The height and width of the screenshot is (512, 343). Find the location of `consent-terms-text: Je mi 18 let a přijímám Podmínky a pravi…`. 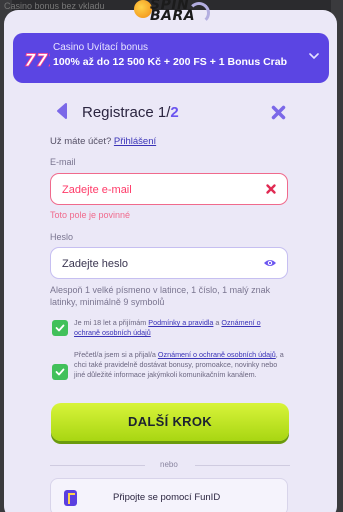

consent-terms-text: Je mi 18 let a přijímám Podmínky a pravi… is located at coordinates (174, 328).